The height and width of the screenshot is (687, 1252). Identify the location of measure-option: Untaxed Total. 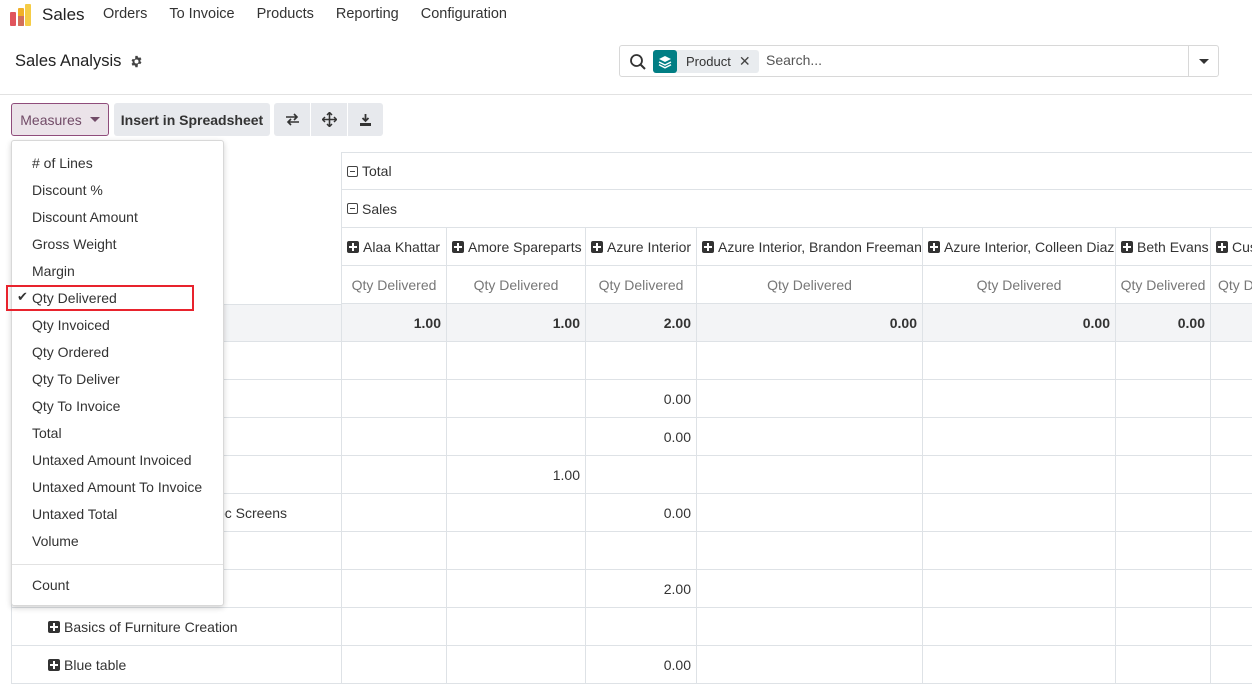
(117, 513).